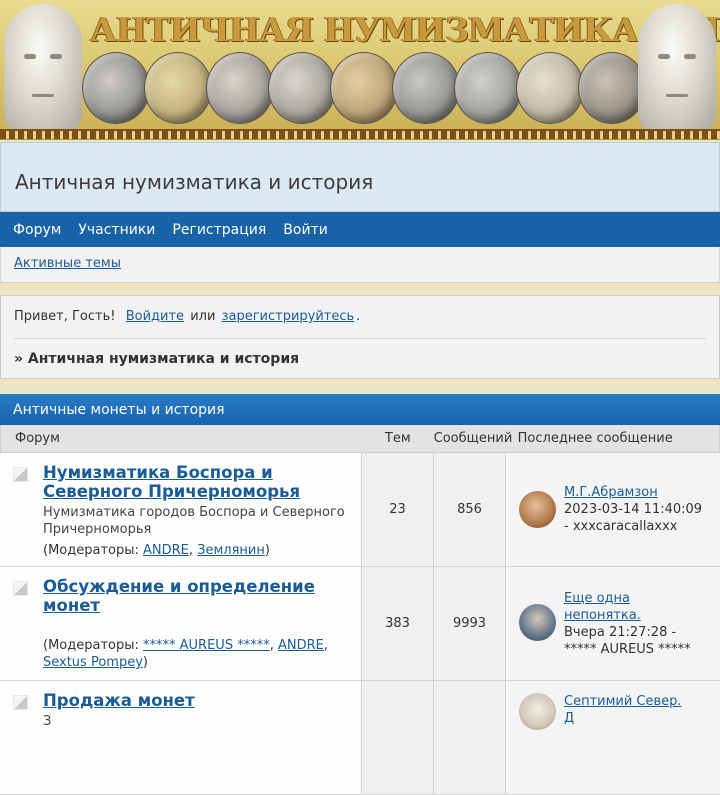 This screenshot has height=795, width=720. What do you see at coordinates (155, 316) in the screenshot?
I see `login-link: Войдите` at bounding box center [155, 316].